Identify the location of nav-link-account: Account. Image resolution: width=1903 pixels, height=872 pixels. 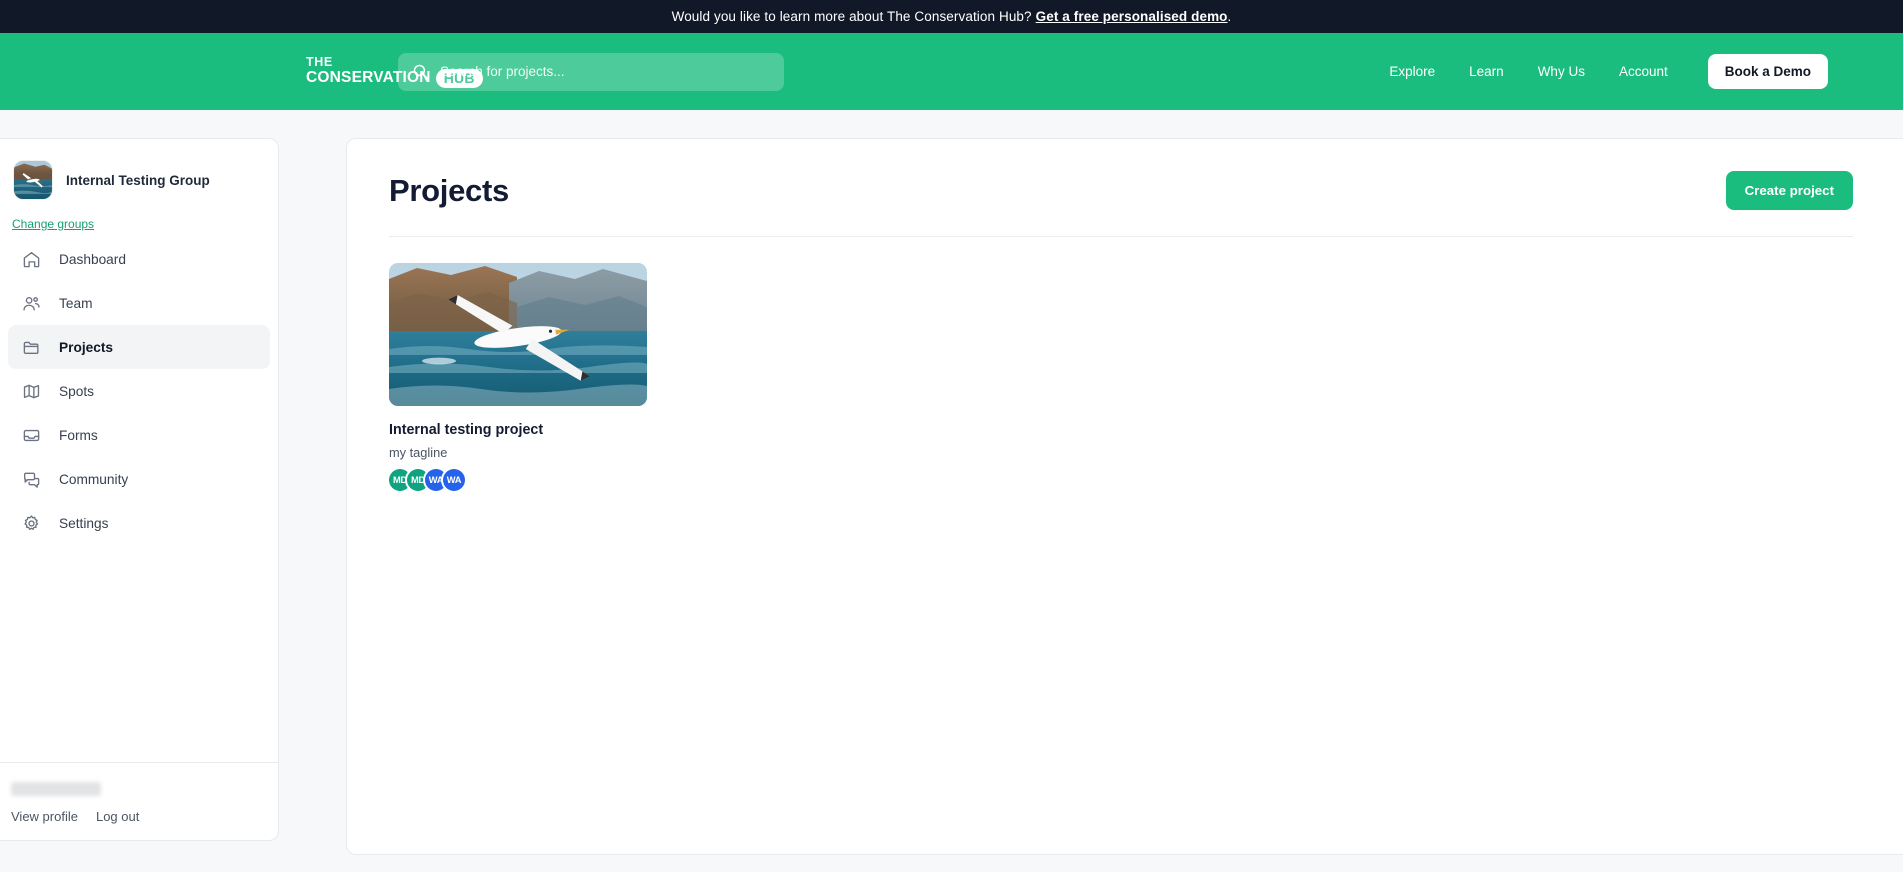
(1643, 71).